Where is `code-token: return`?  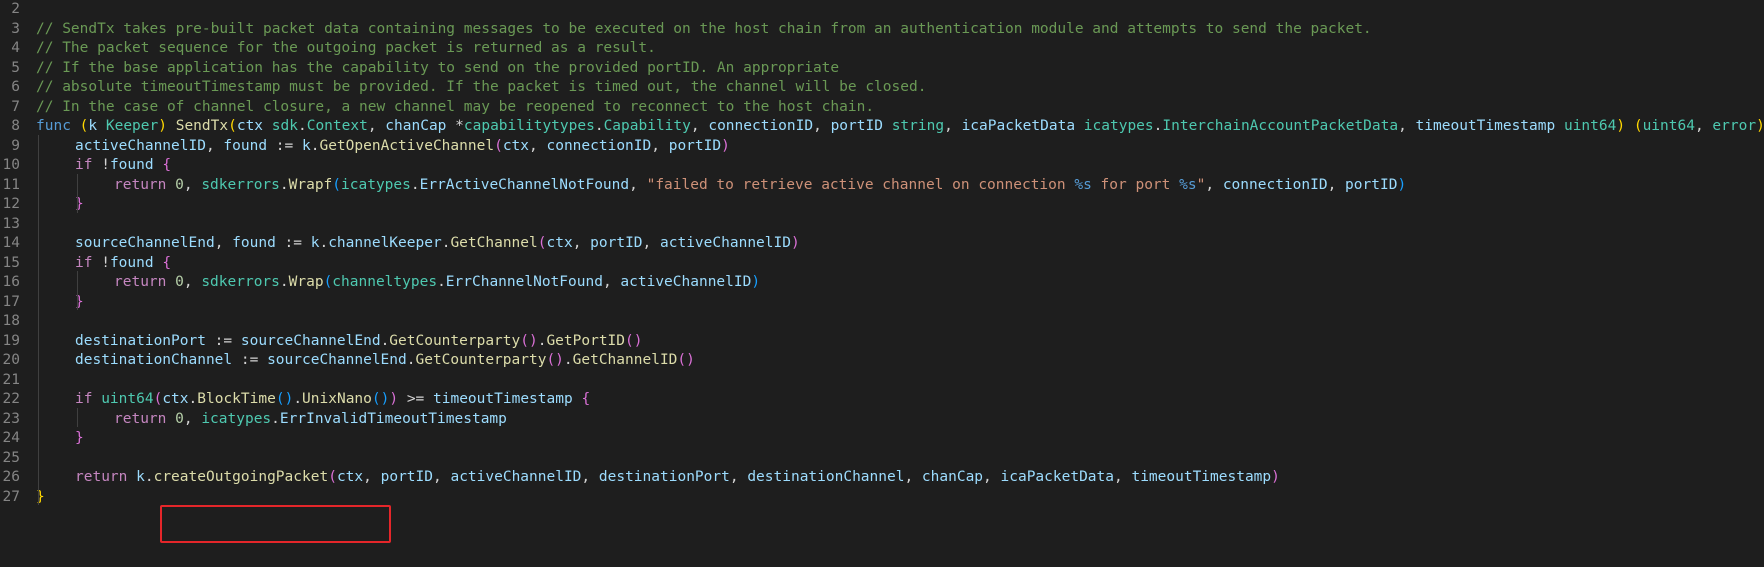 code-token: return is located at coordinates (140, 418).